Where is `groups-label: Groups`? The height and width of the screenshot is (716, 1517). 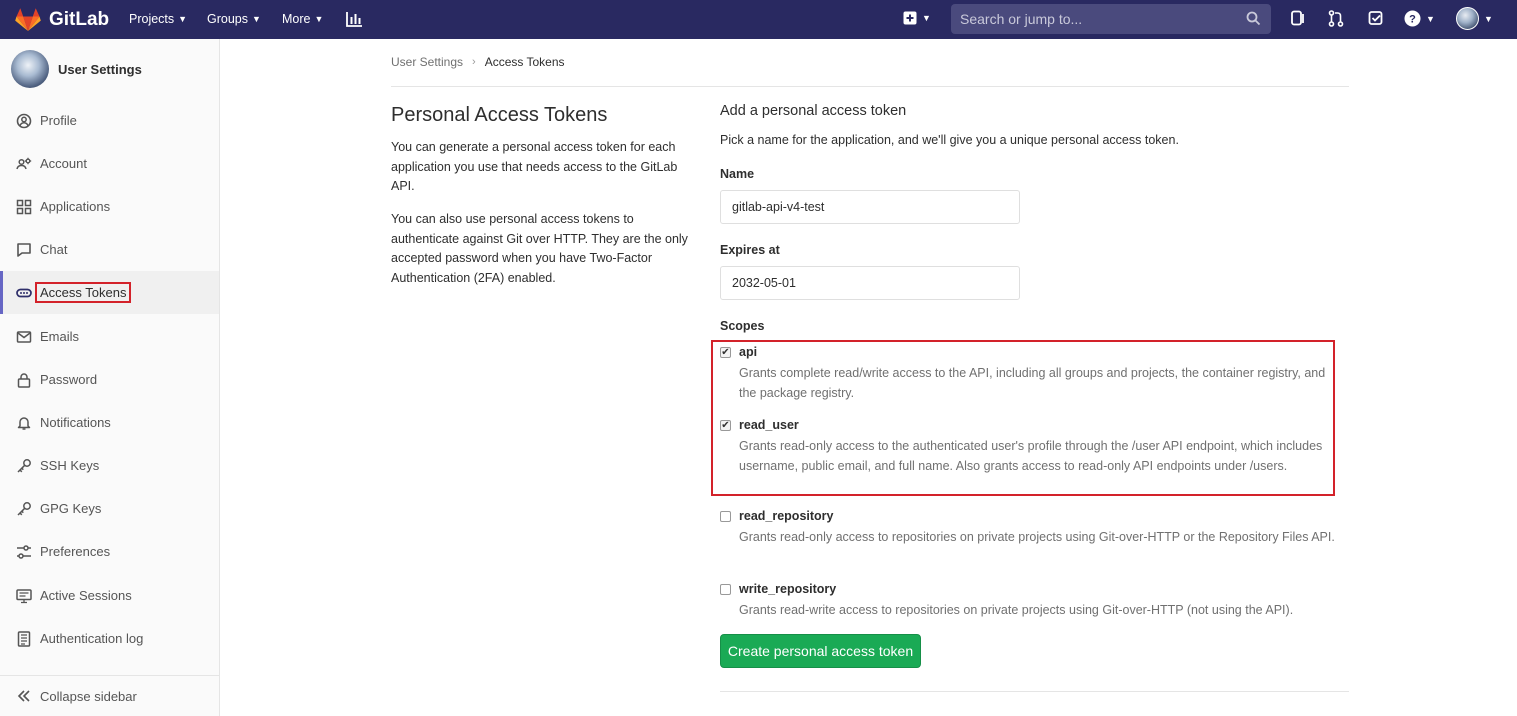
groups-label: Groups is located at coordinates (227, 19).